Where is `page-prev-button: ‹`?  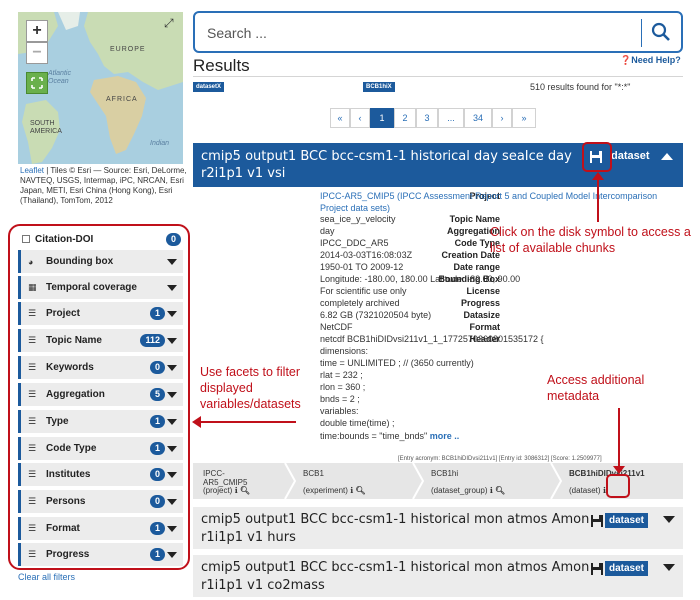
page-prev-button: ‹ is located at coordinates (360, 118).